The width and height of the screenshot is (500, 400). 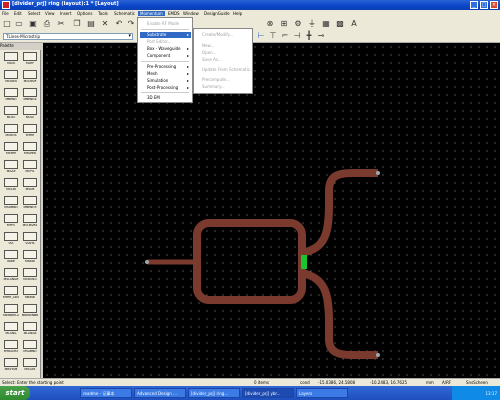 What do you see at coordinates (33, 24) in the screenshot?
I see `save-icon: ▣` at bounding box center [33, 24].